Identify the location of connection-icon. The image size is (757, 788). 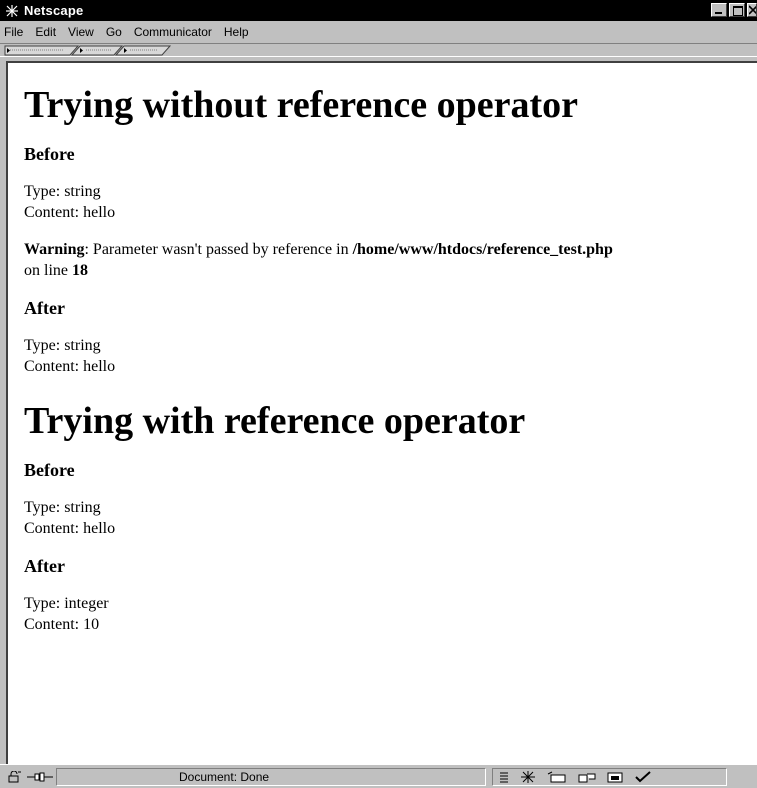
(40, 777).